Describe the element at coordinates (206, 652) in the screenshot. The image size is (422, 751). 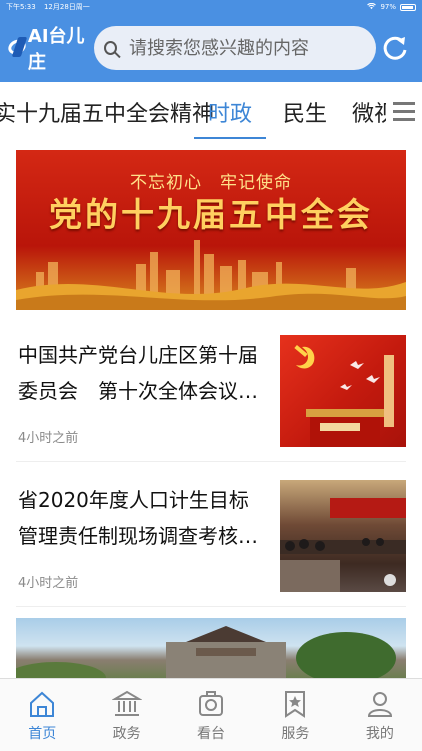
I see `city-gate-photo` at that location.